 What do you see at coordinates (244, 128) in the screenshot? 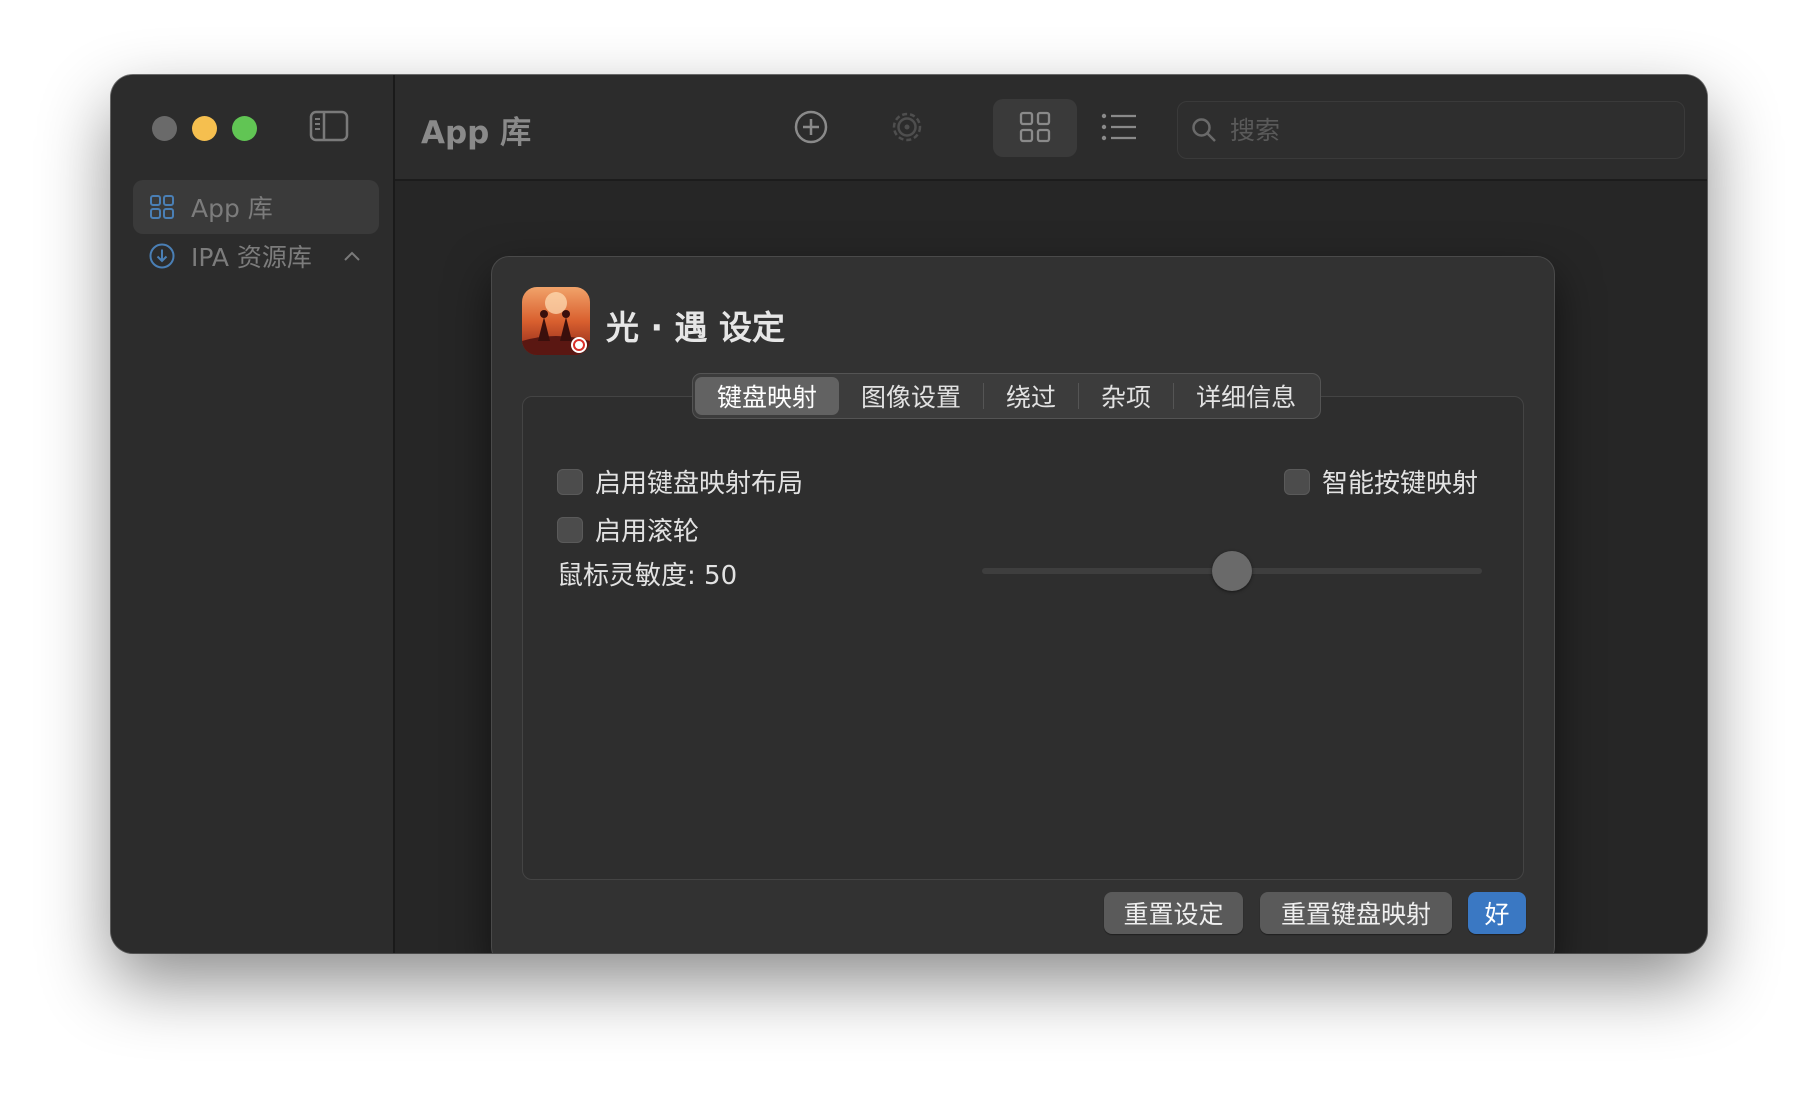
I see `maximize-window-button` at bounding box center [244, 128].